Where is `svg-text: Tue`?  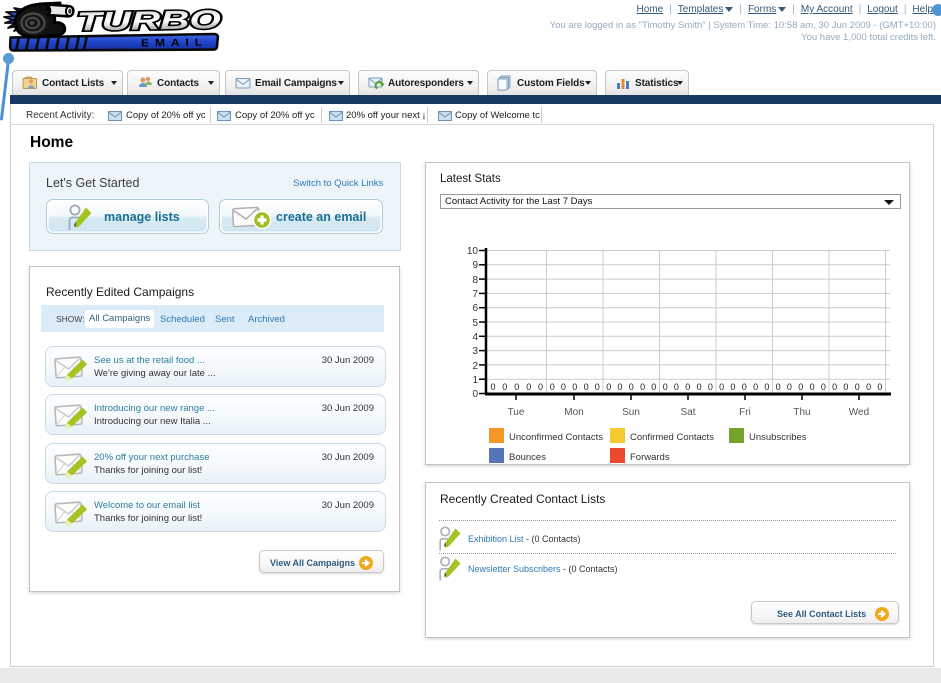
svg-text: Tue is located at coordinates (516, 412).